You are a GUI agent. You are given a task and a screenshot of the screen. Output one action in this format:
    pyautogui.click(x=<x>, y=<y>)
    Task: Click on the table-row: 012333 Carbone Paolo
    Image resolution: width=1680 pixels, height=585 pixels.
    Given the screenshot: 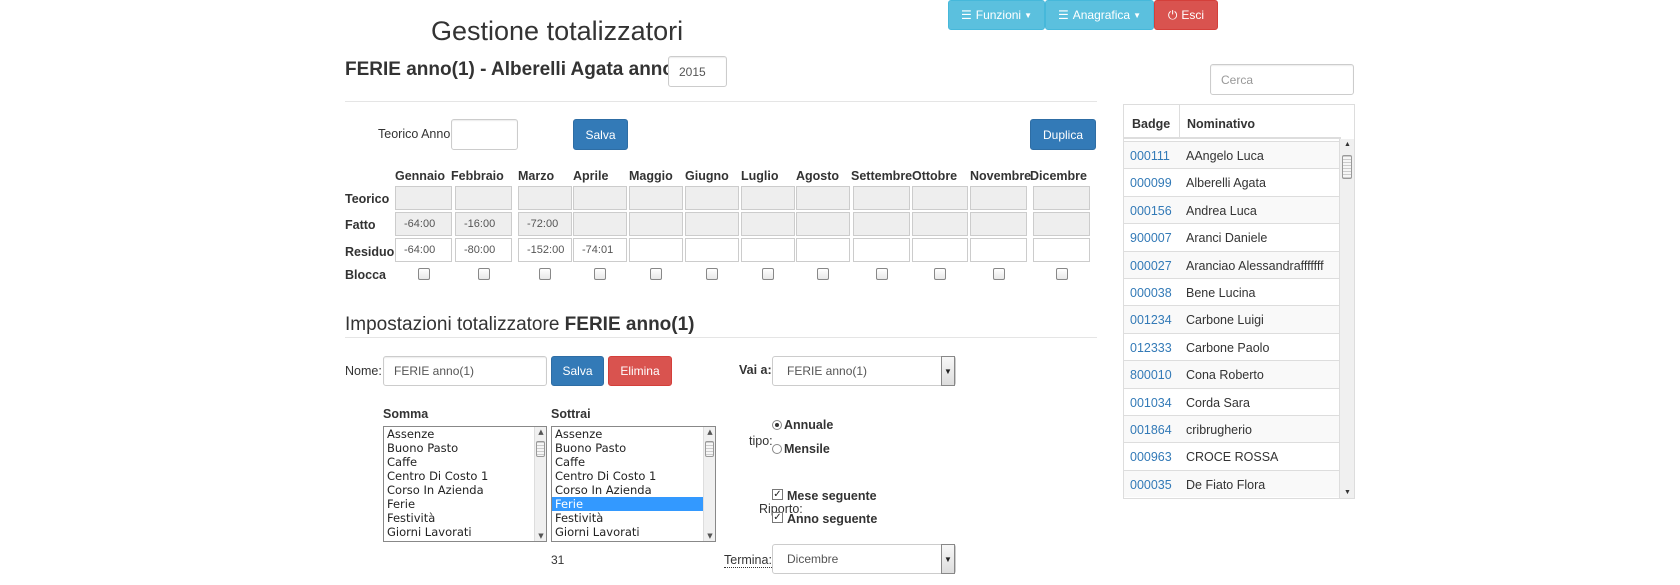 What is the action you would take?
    pyautogui.click(x=1232, y=346)
    